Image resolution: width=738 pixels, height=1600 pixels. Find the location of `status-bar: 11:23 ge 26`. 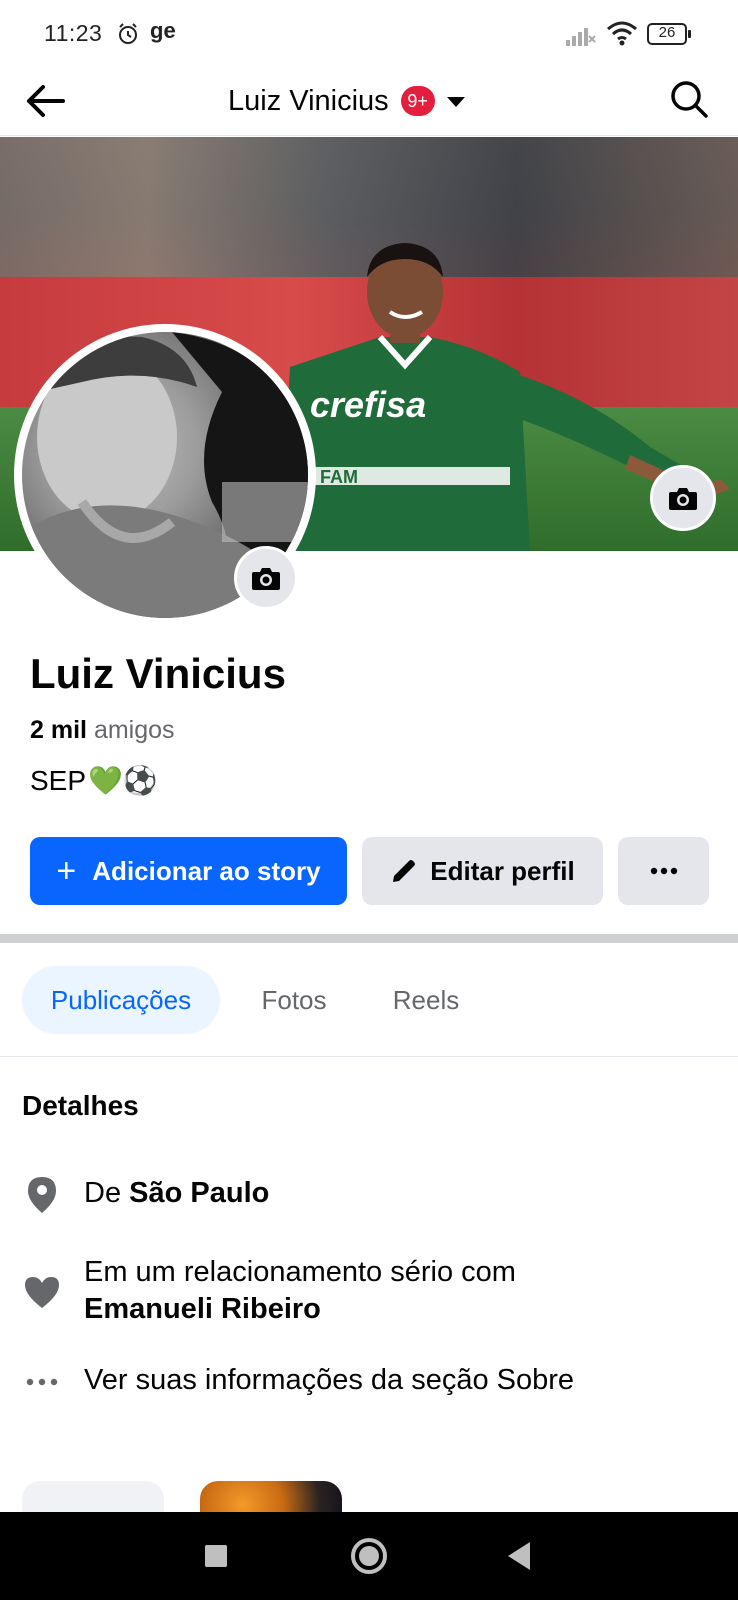

status-bar: 11:23 ge 26 is located at coordinates (369, 33).